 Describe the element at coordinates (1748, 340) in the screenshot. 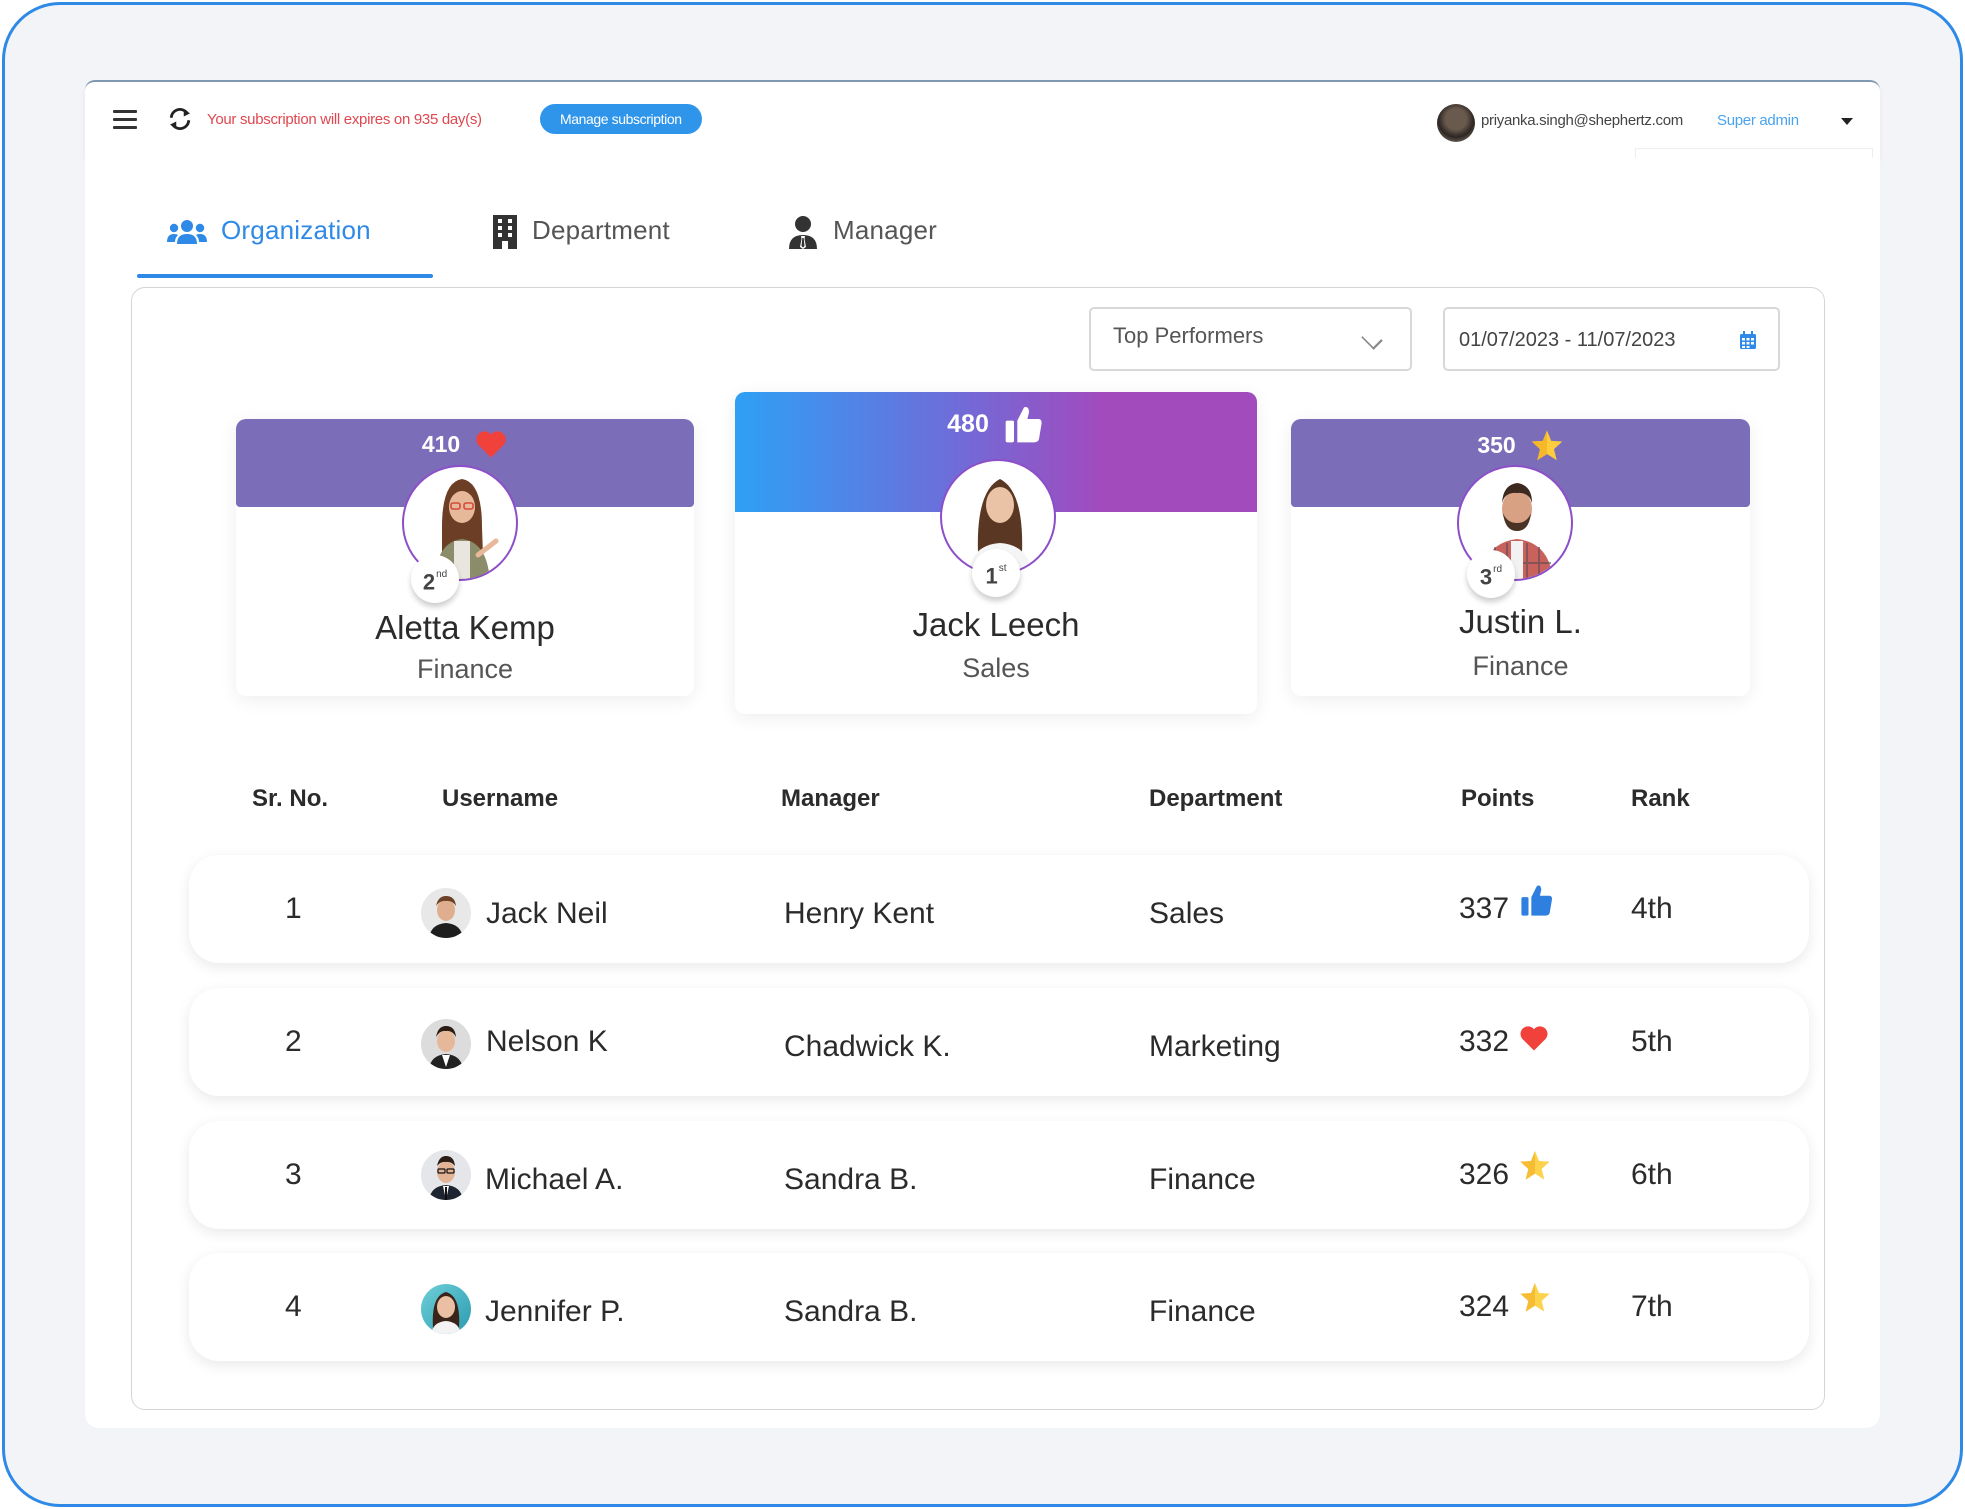

I see `calendar-icon` at that location.